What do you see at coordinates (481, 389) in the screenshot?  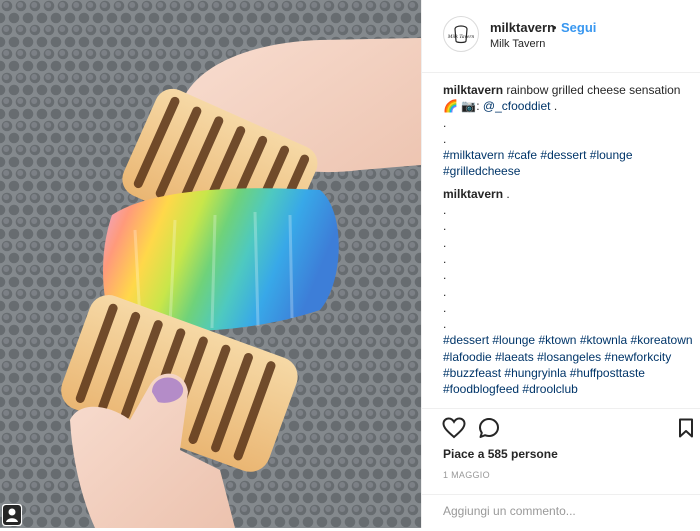 I see `hashtag-link: #foodblogfeed` at bounding box center [481, 389].